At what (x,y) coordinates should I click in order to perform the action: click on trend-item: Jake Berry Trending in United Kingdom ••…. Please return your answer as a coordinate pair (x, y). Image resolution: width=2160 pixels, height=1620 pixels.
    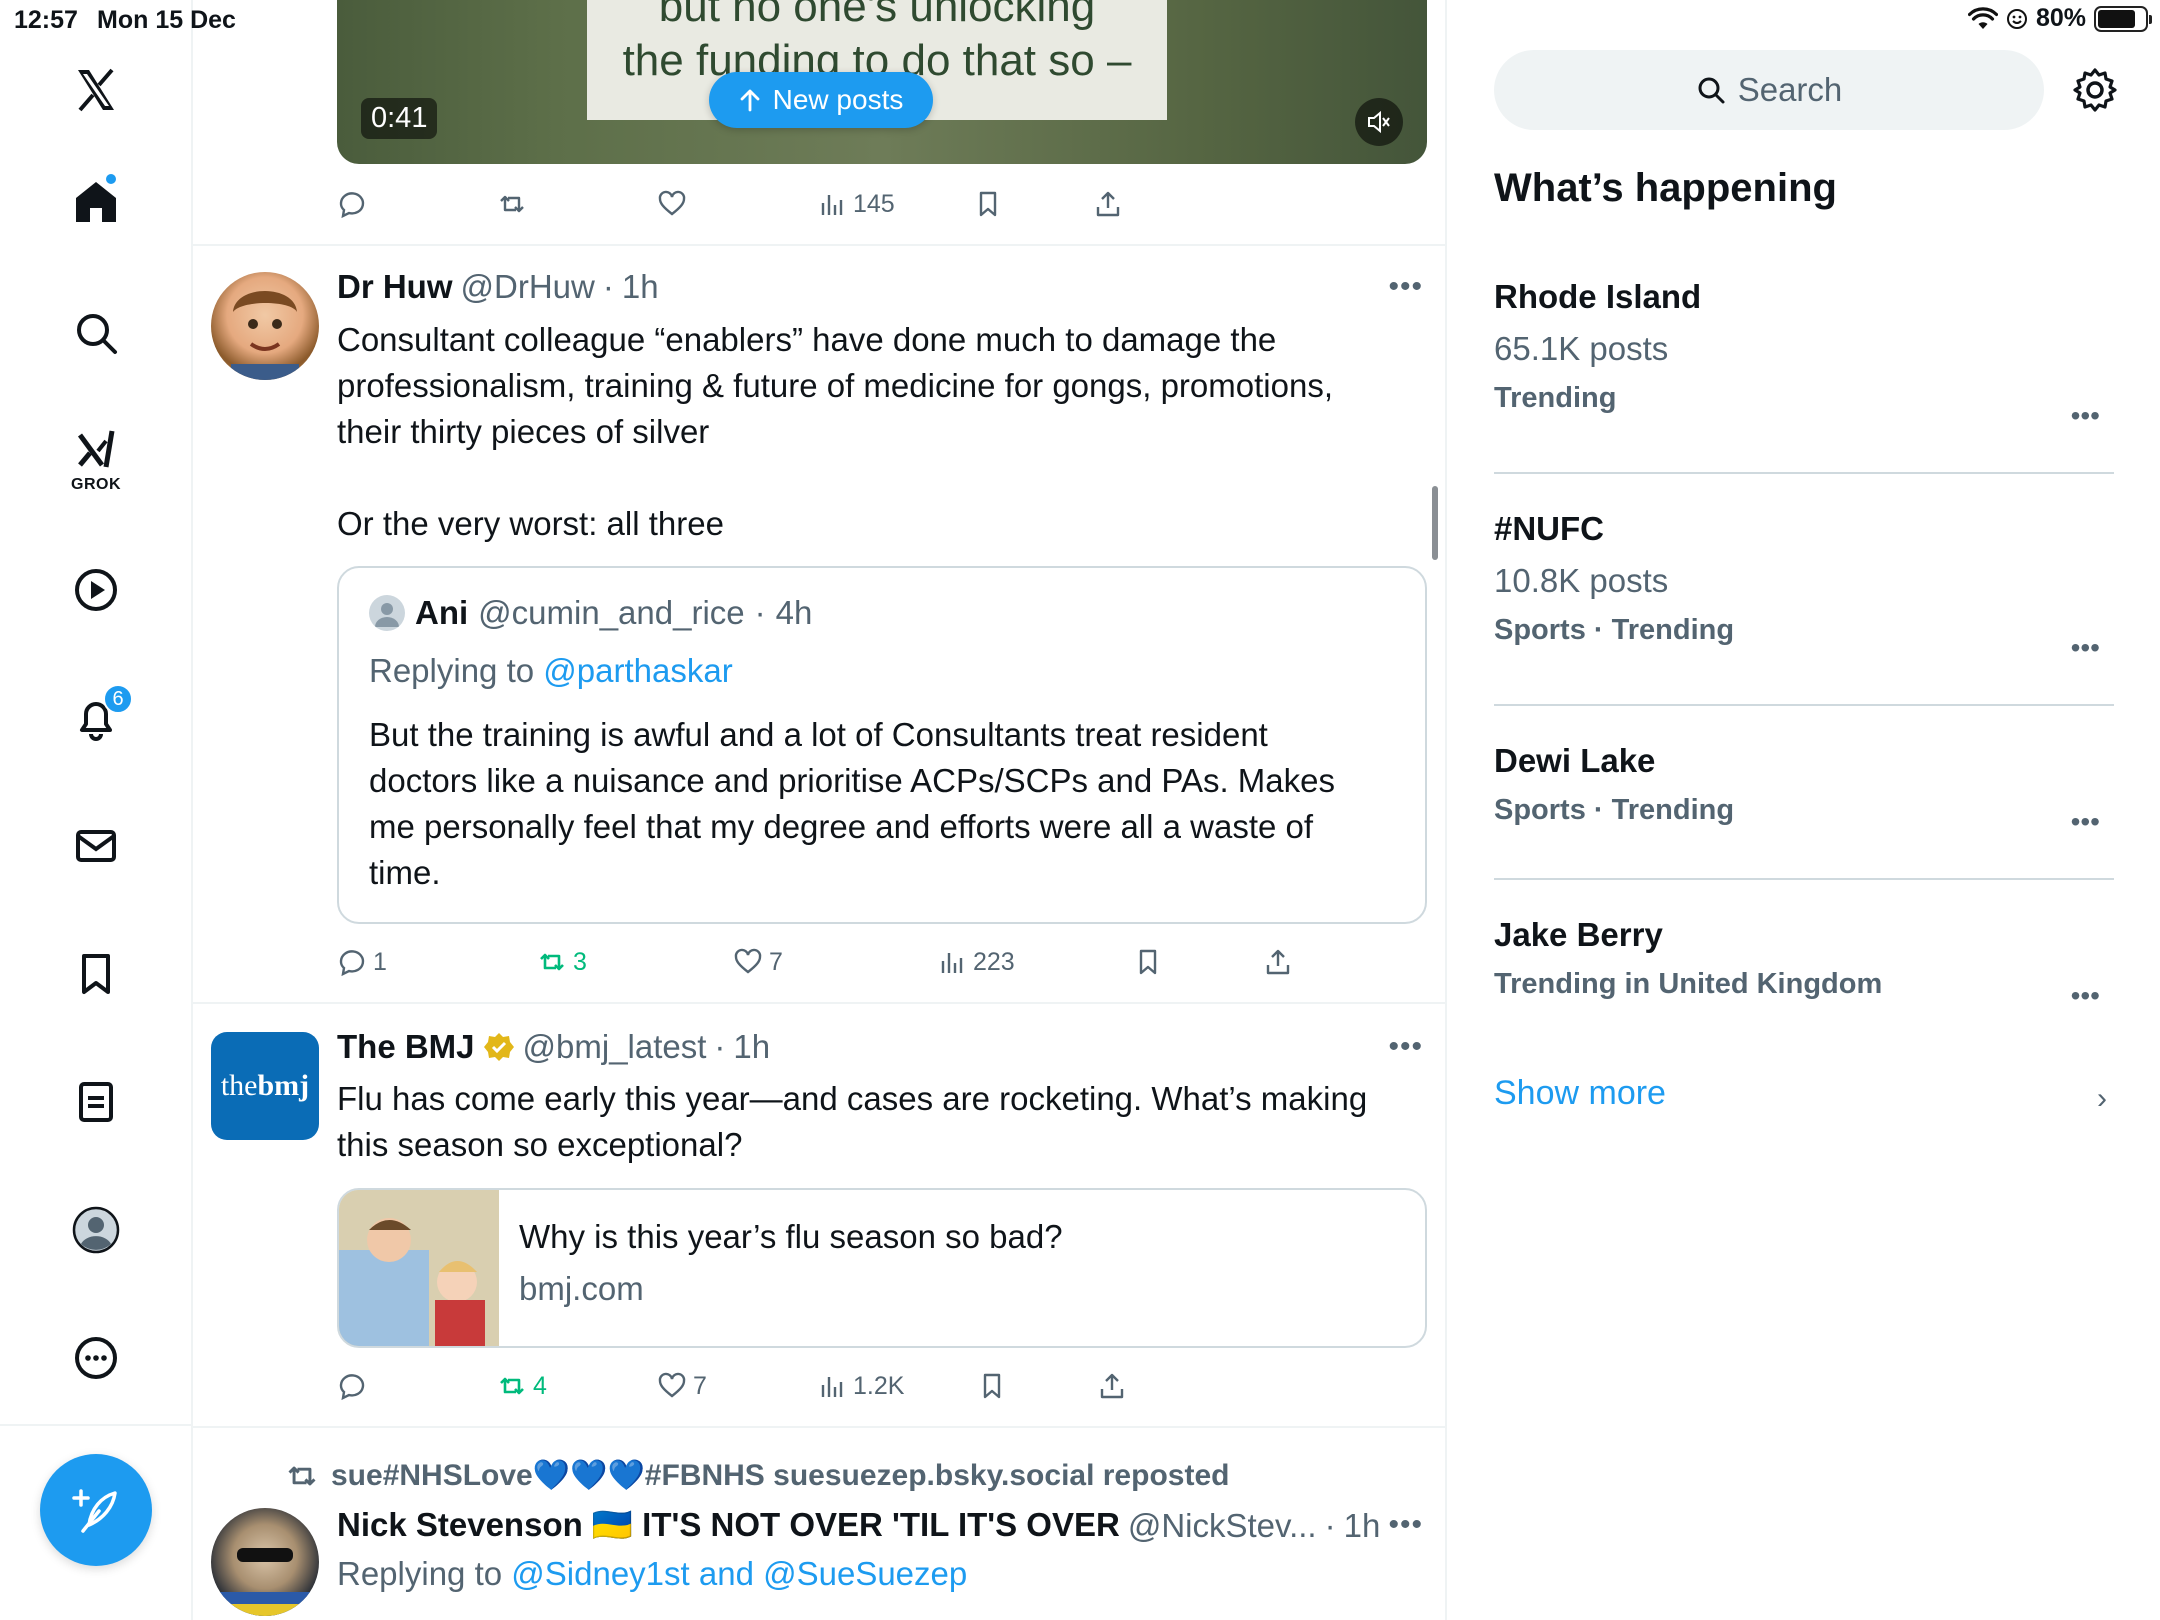
    Looking at the image, I should click on (1804, 966).